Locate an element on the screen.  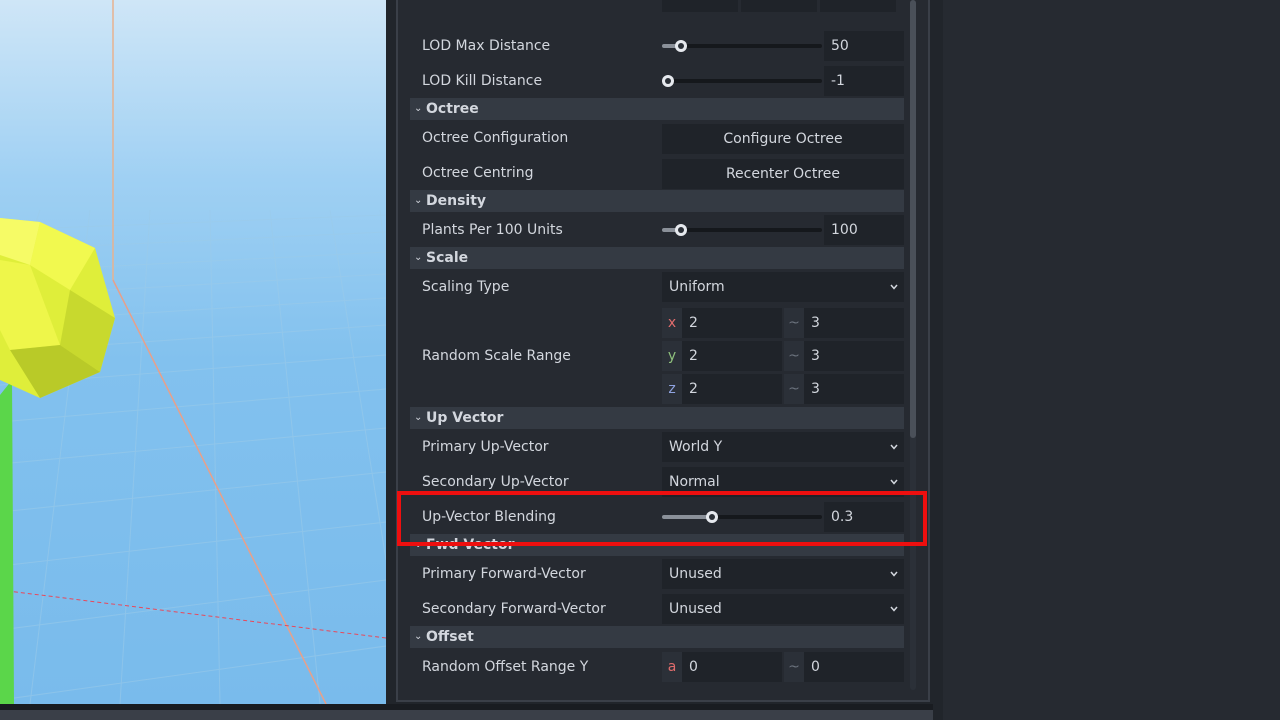
random-offset-range-y-label: Random Offset Range Y is located at coordinates (505, 667).